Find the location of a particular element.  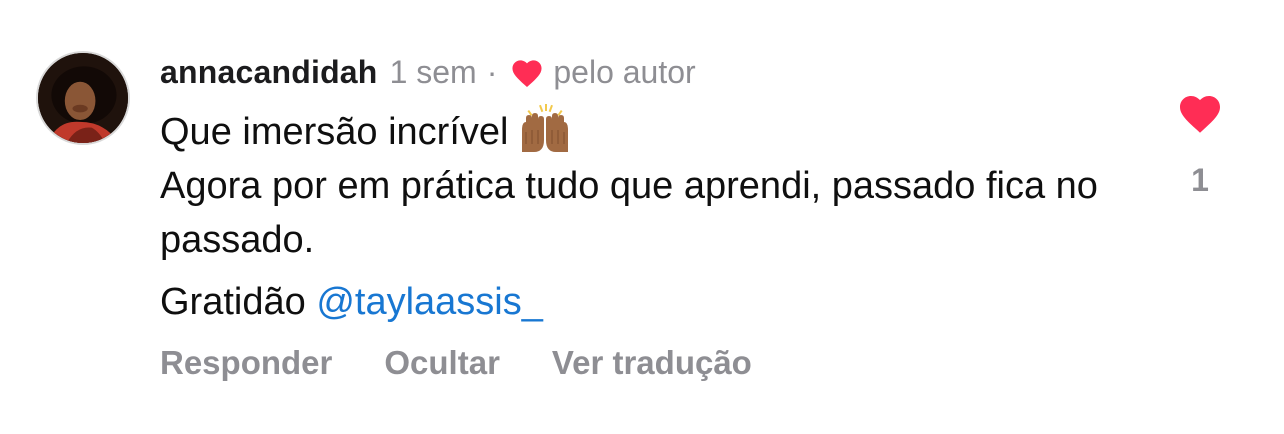

hide-button: Ocultar is located at coordinates (442, 363).